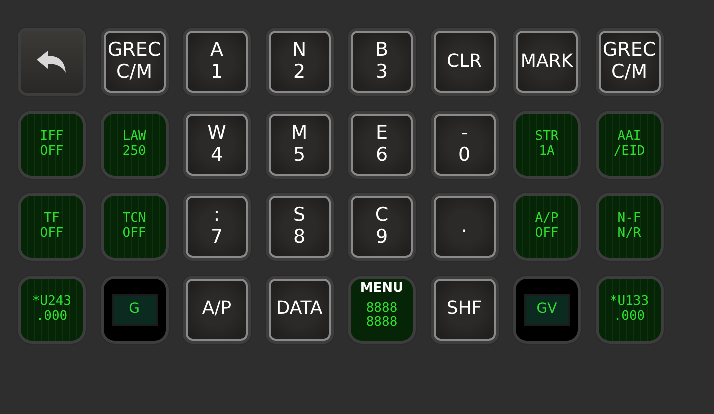 This screenshot has height=414, width=714. Describe the element at coordinates (52, 227) in the screenshot. I see `status-key: TF OFF` at that location.